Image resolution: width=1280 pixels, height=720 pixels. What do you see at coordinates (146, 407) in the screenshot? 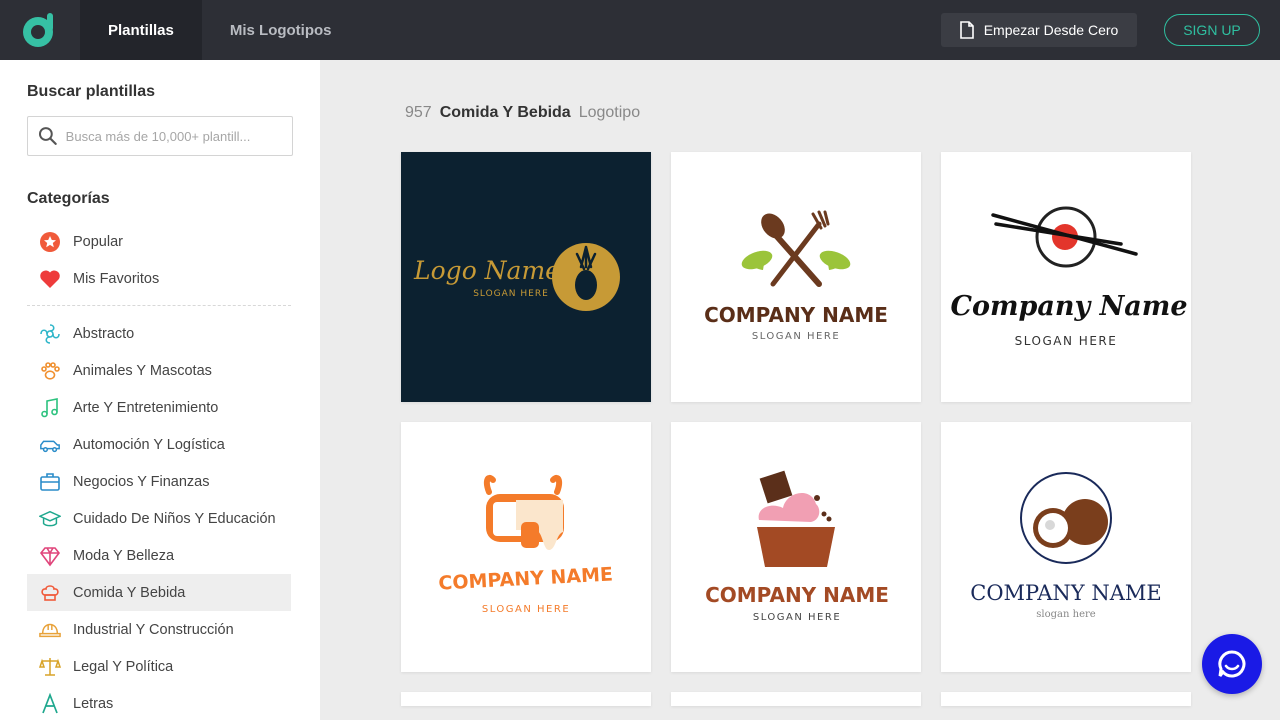
I see `category-label: Arte Y Entretenimiento` at bounding box center [146, 407].